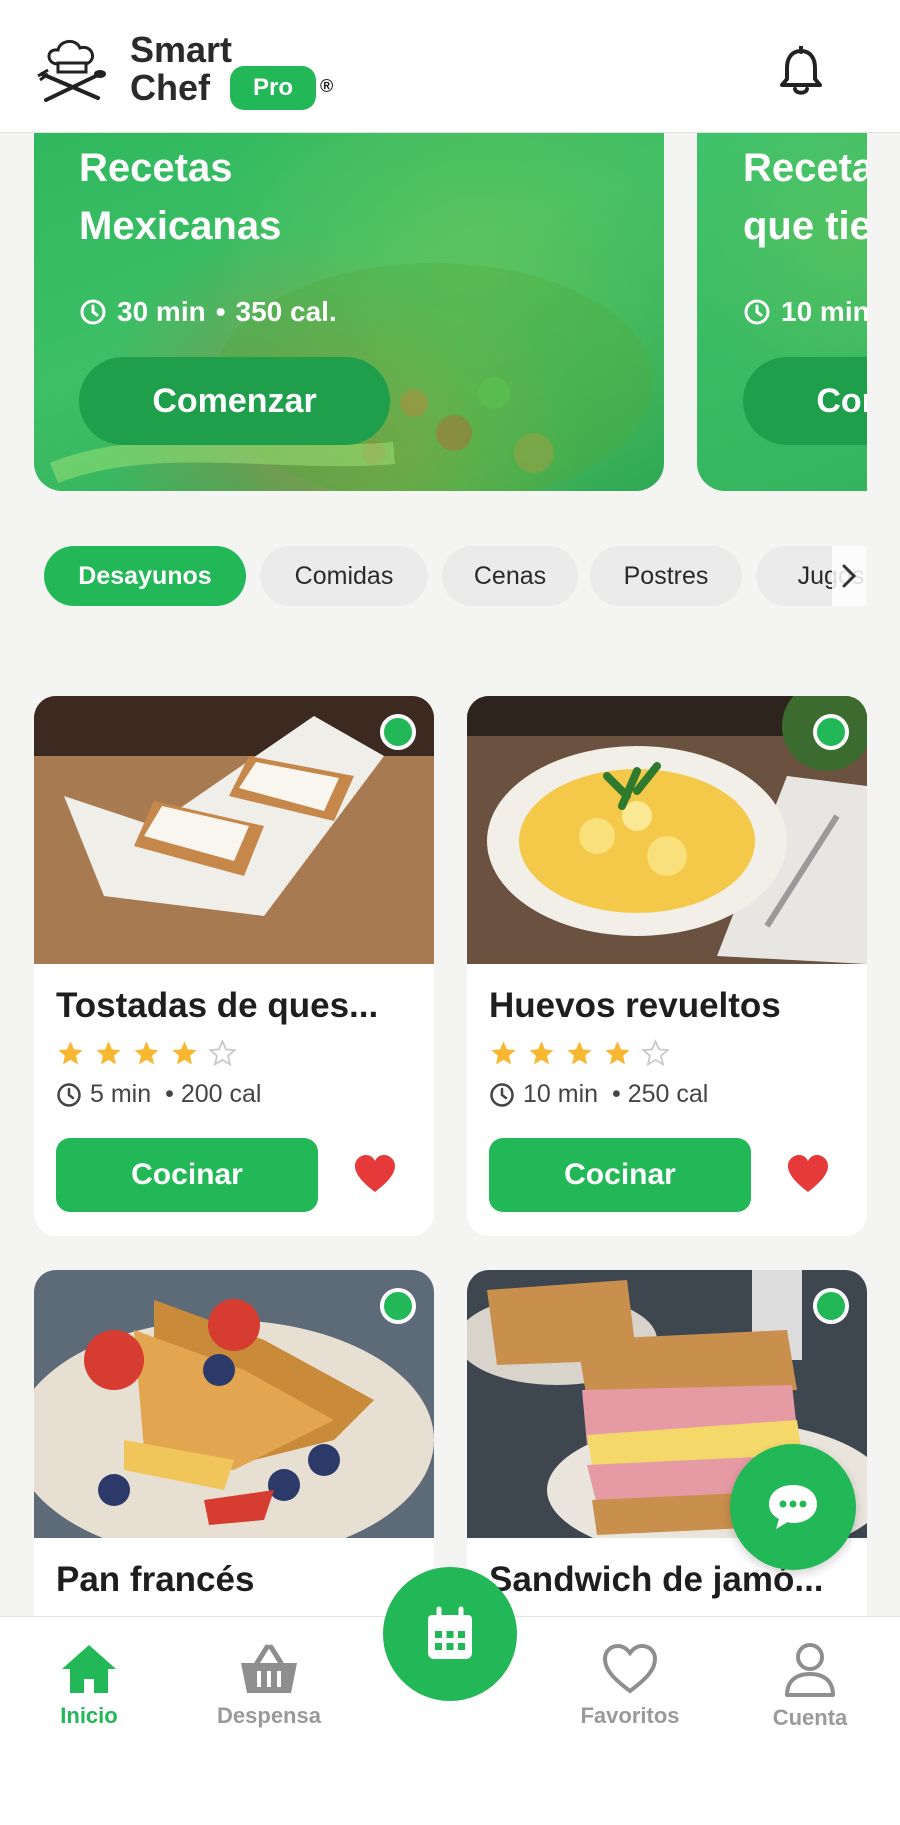 The image size is (900, 1825). What do you see at coordinates (145, 576) in the screenshot?
I see `chip-desayunos: Desayunos` at bounding box center [145, 576].